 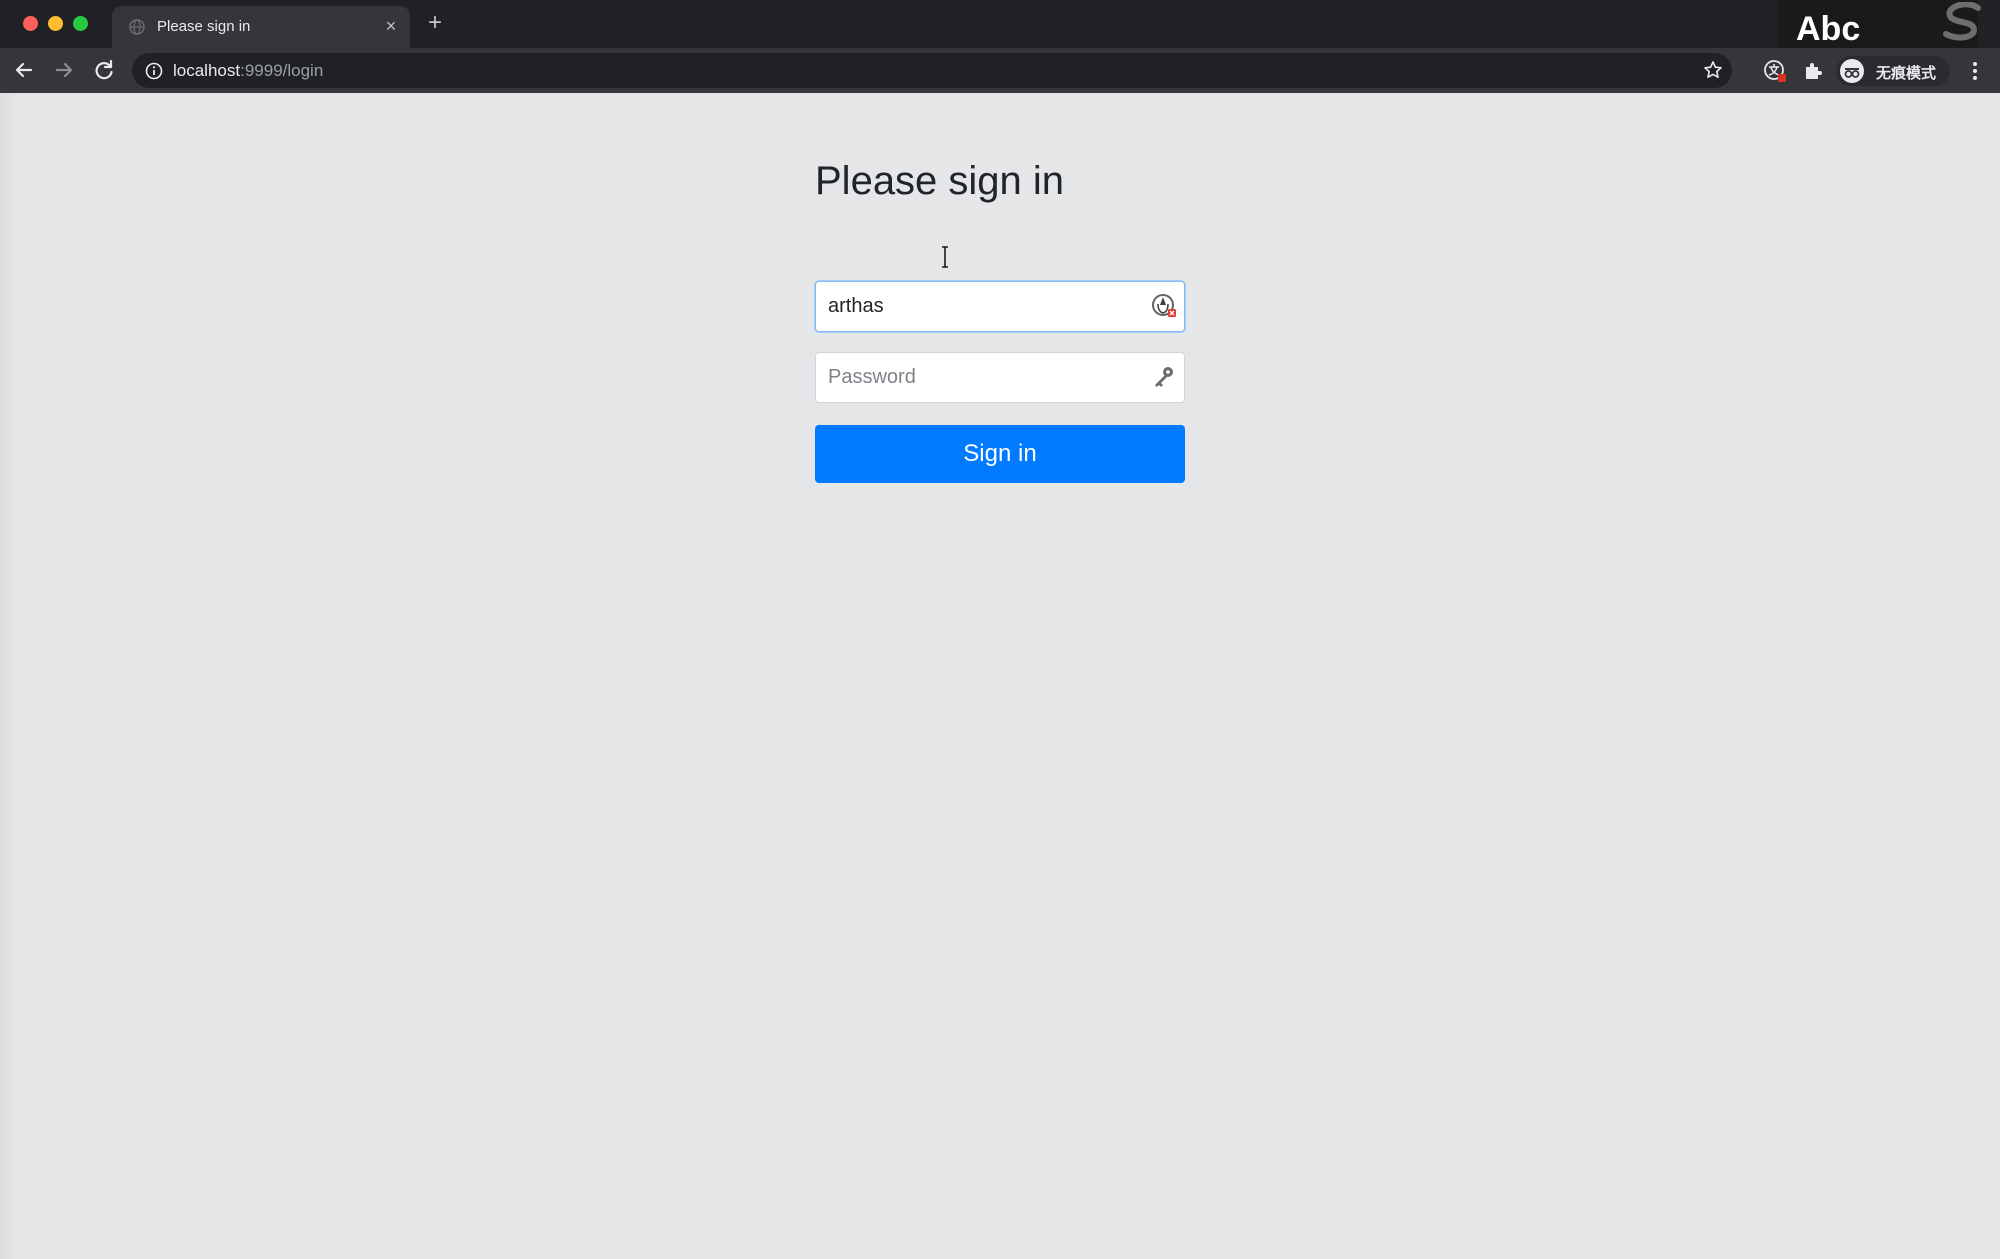 I want to click on incognito-glasses-icon, so click(x=1852, y=73).